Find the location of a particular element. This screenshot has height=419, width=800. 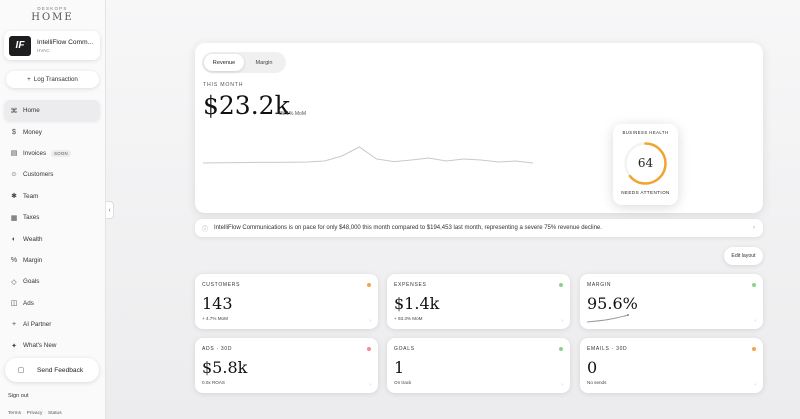

team-icon: ✱ is located at coordinates (14, 197).